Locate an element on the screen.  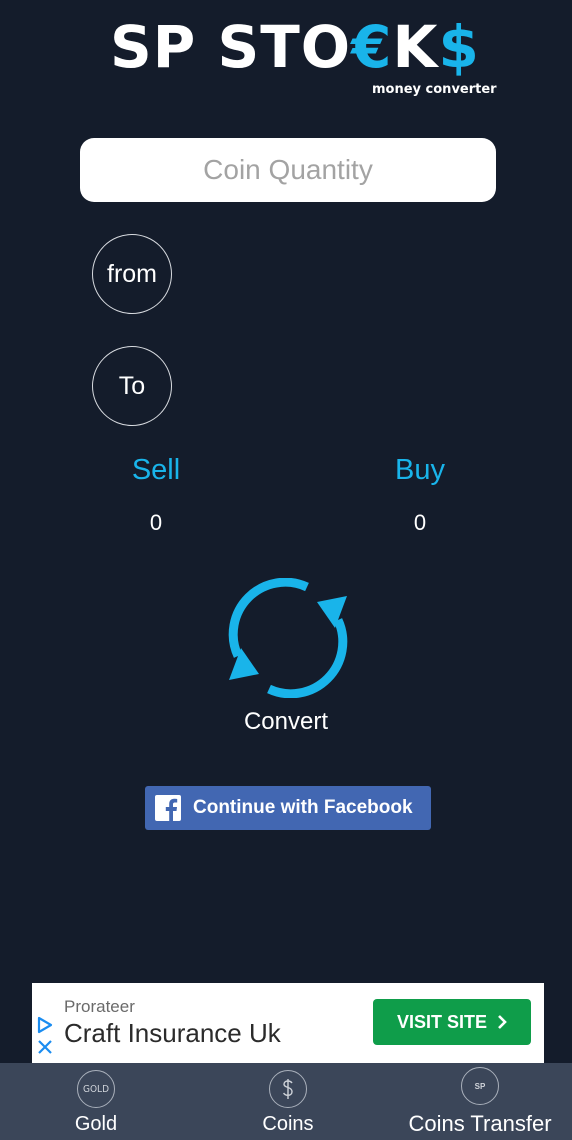
continue-with-facebook-button: Continue with Facebook is located at coordinates (288, 808).